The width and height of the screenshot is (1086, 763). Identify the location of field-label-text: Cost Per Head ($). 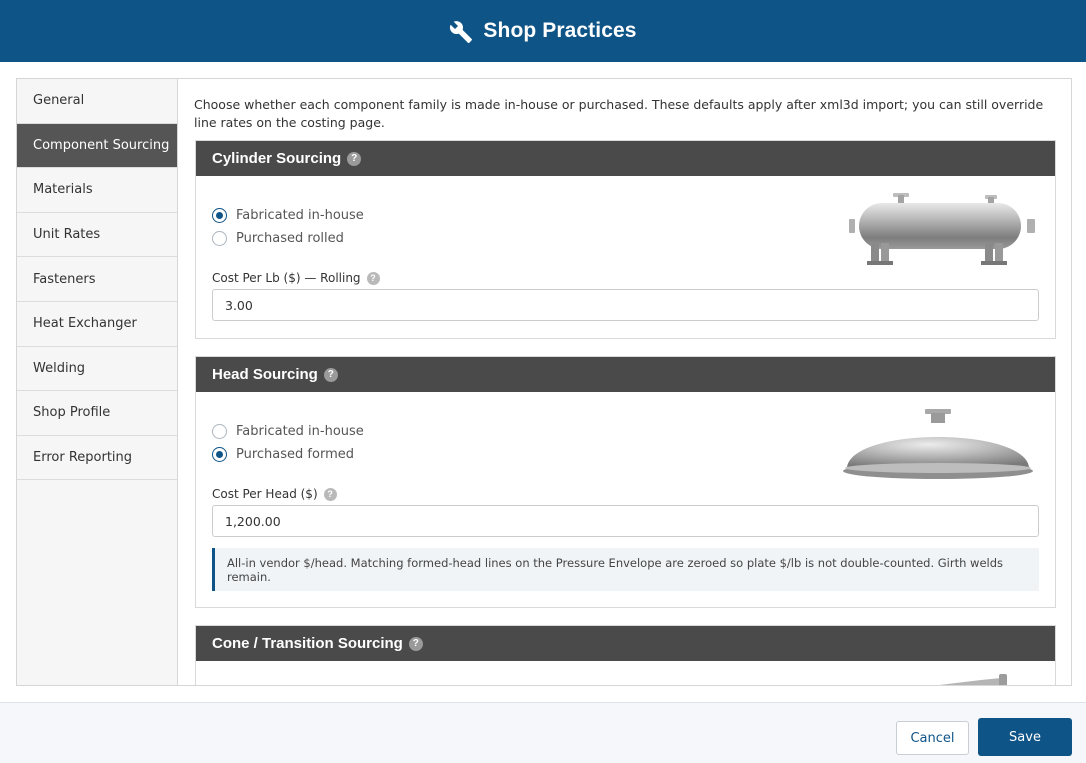
(265, 494).